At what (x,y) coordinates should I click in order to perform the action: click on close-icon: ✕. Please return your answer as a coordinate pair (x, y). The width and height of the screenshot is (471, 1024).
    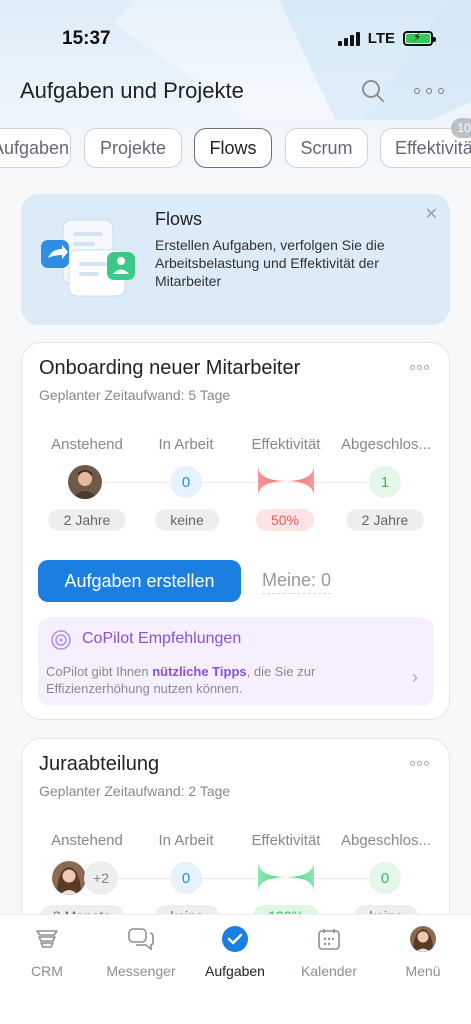
    Looking at the image, I should click on (431, 214).